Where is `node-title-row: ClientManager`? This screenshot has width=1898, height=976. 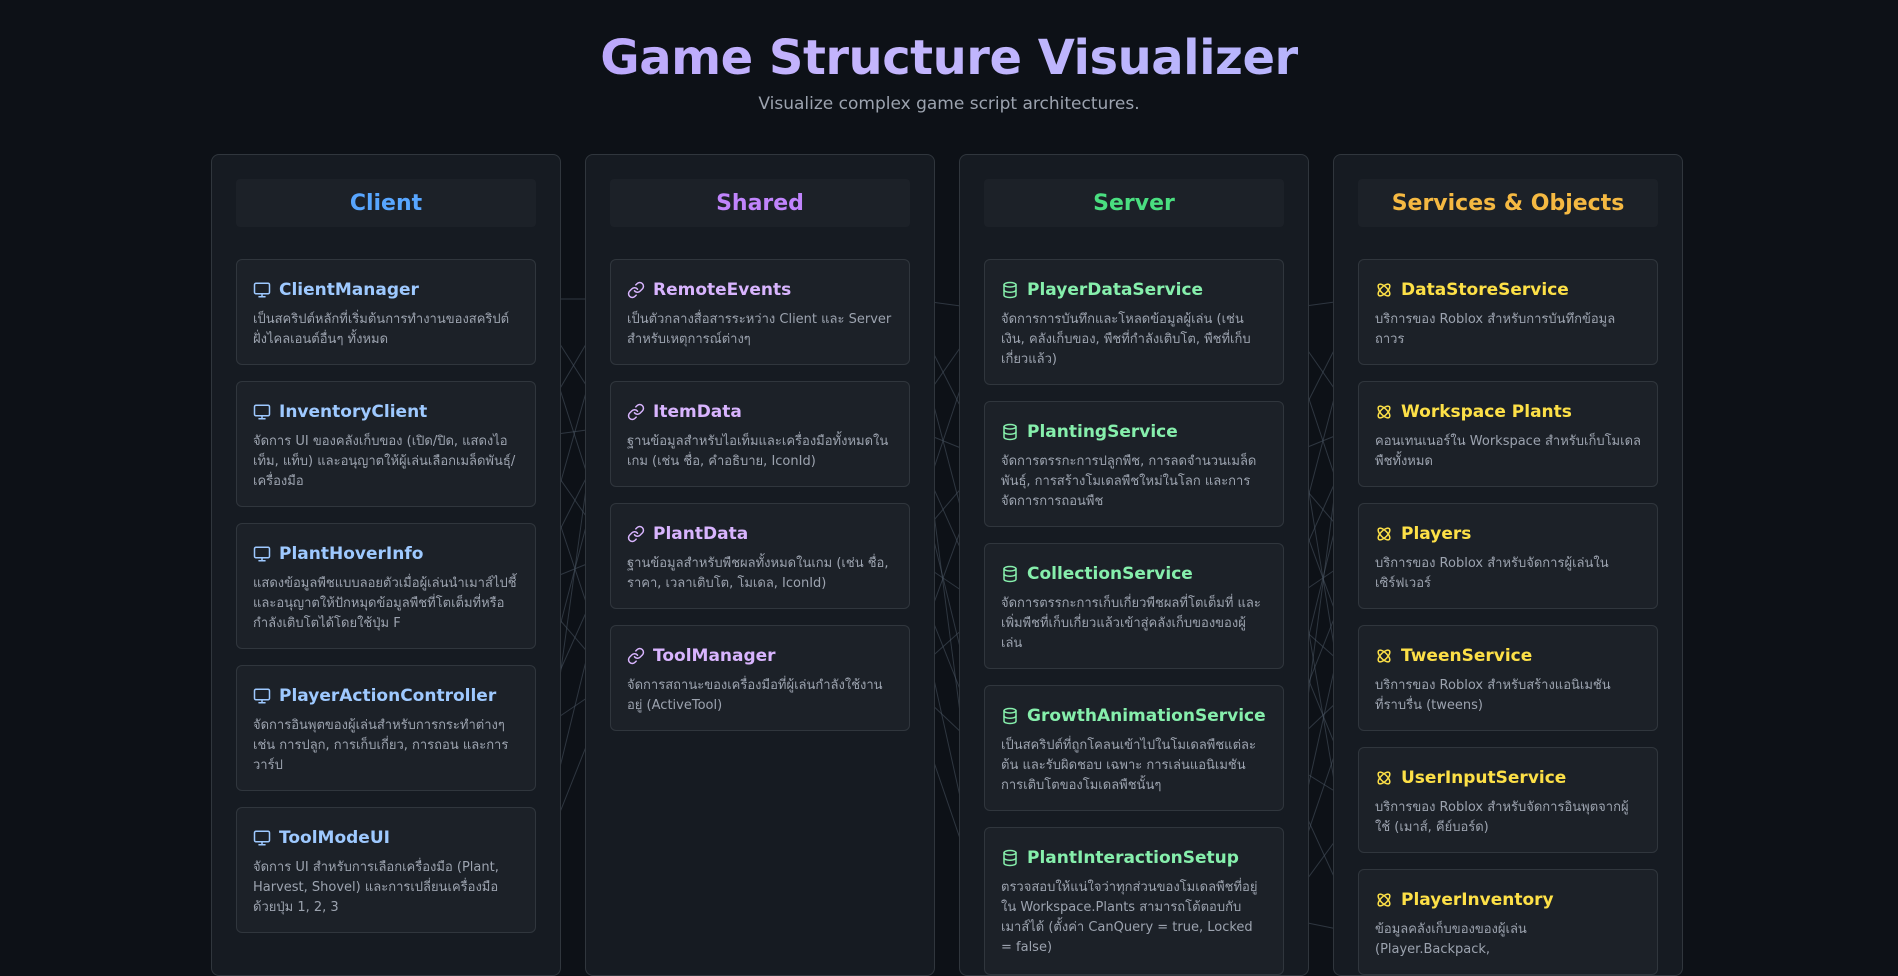
node-title-row: ClientManager is located at coordinates (386, 290).